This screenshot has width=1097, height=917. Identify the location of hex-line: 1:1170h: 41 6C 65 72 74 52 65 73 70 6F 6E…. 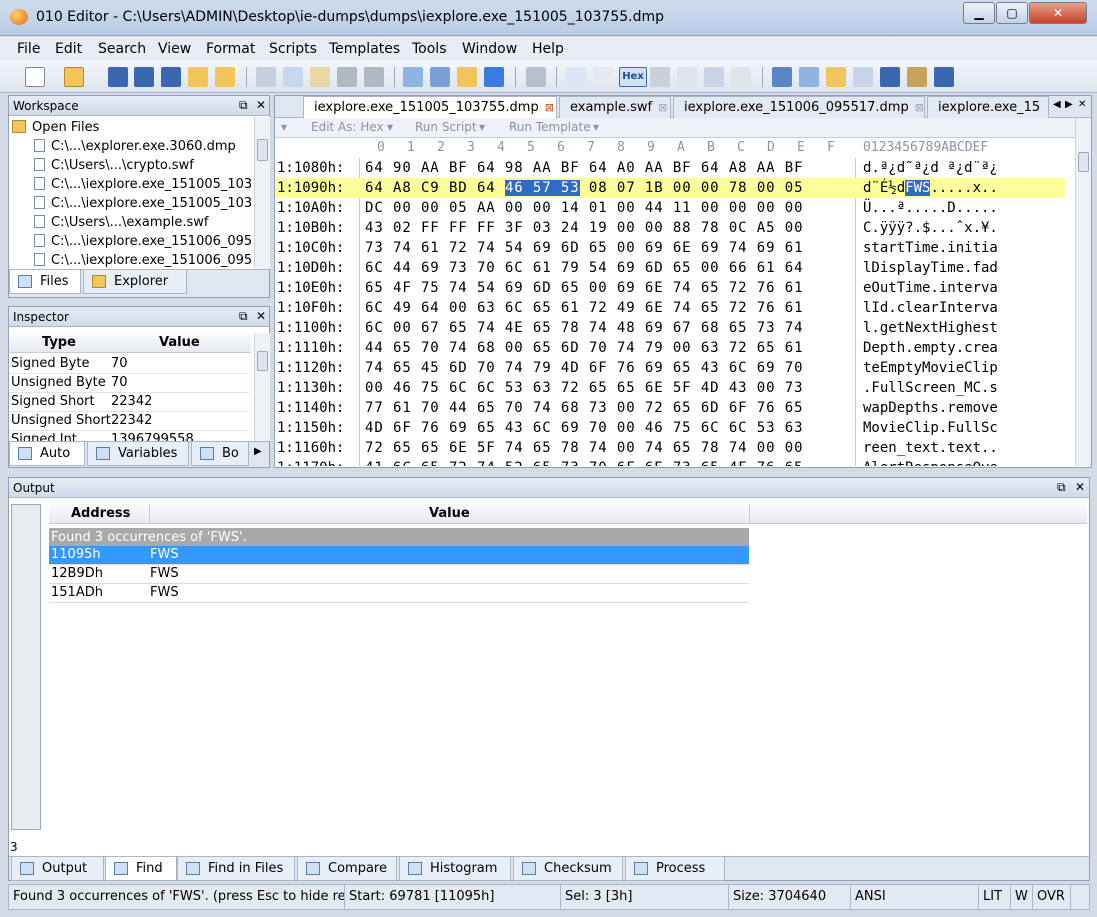
(670, 462).